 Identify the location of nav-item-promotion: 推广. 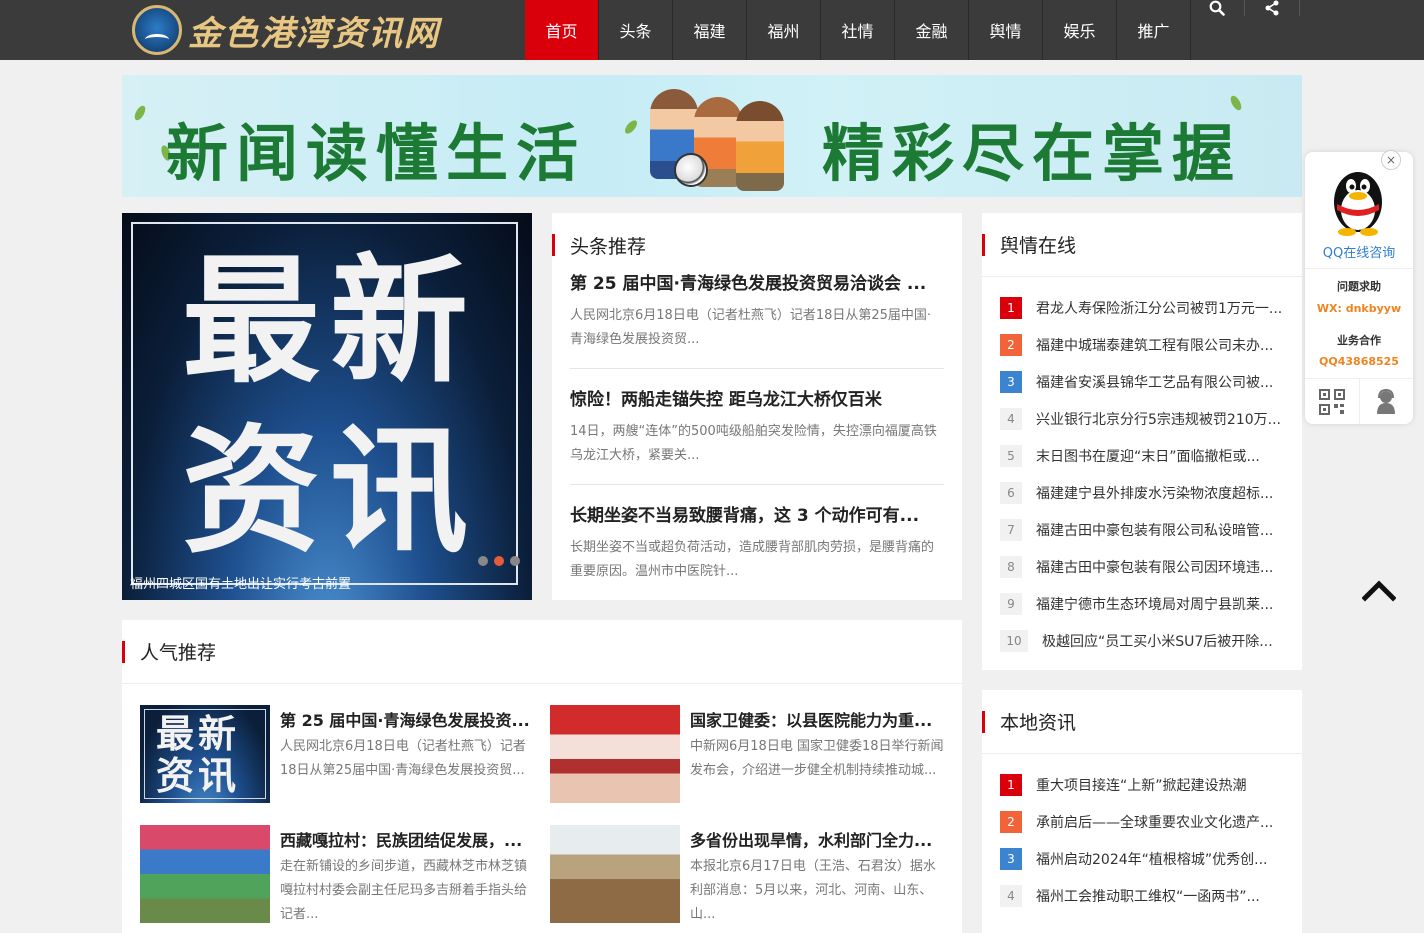
(1154, 30).